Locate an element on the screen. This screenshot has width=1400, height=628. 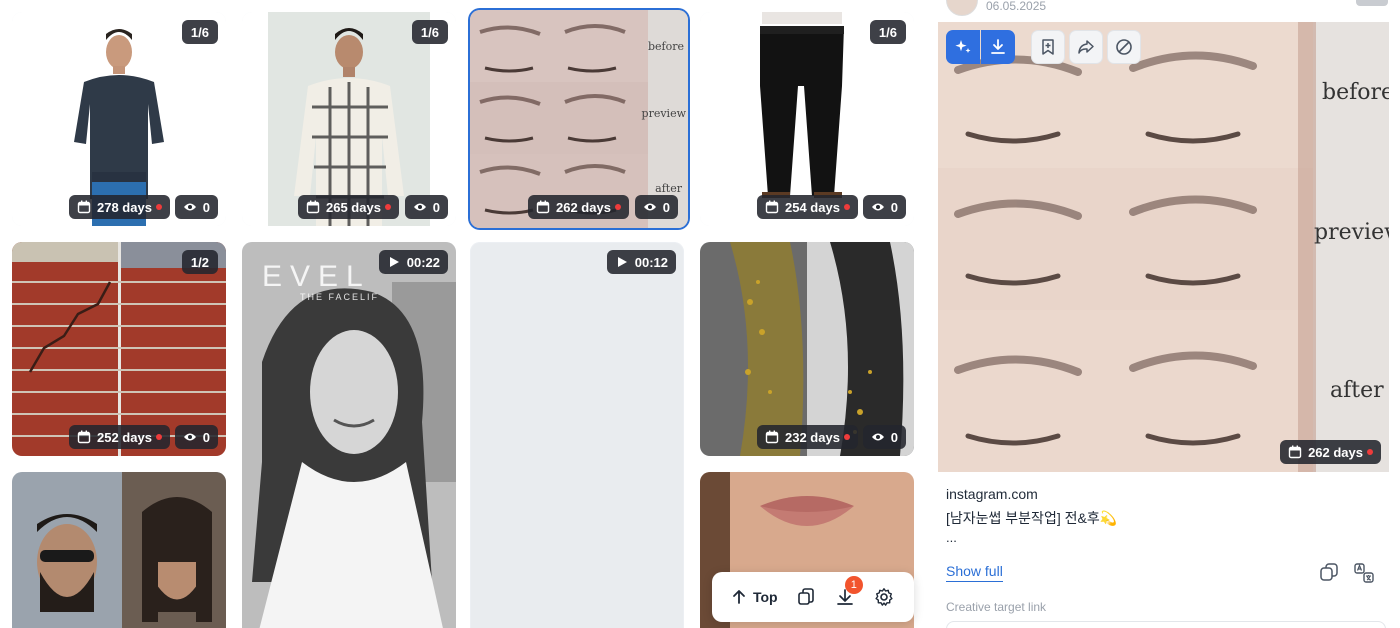
copy-button is located at coordinates (806, 597).